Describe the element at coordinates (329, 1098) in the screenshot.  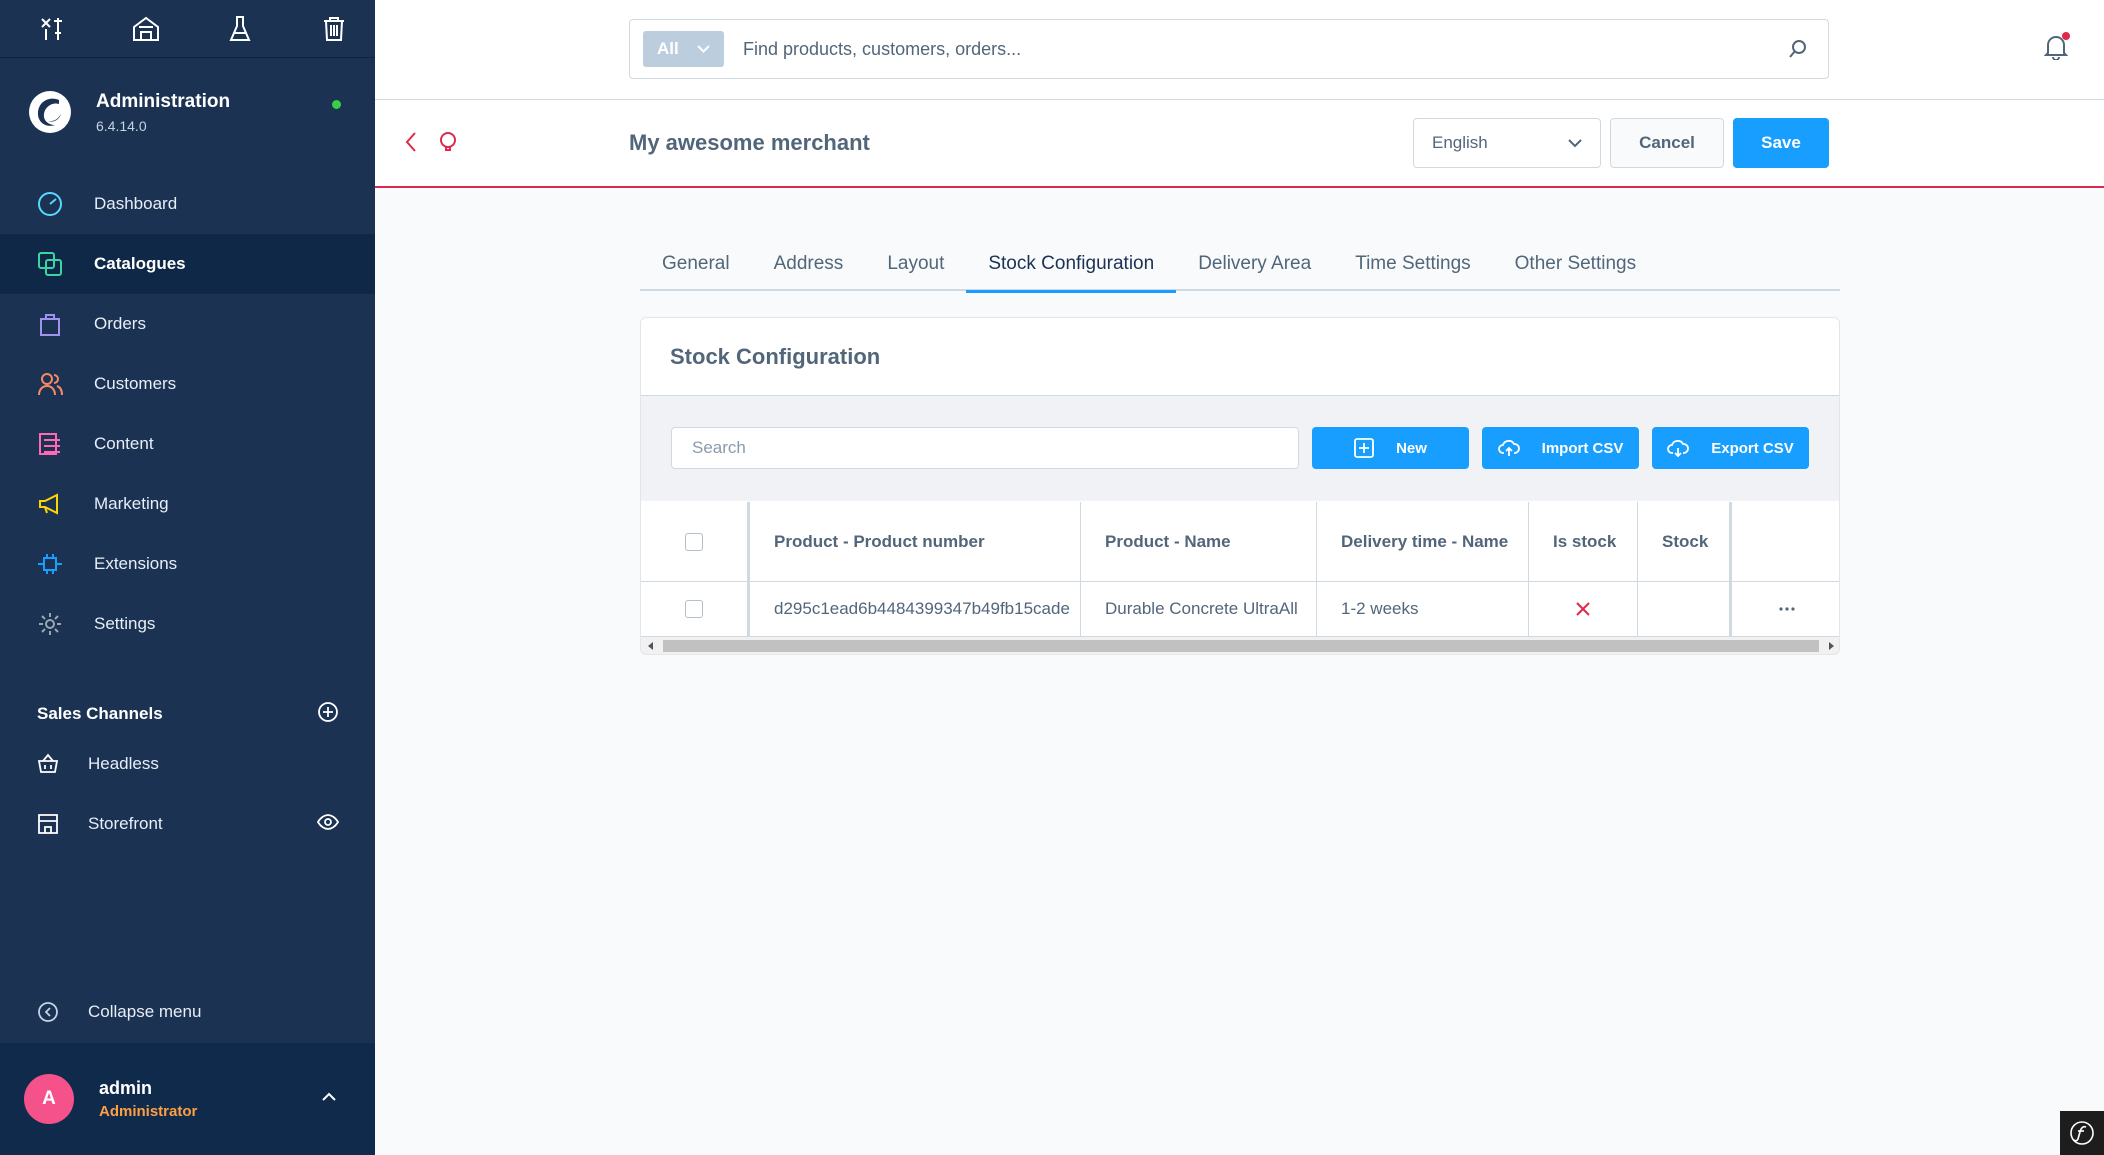
I see `chevron-up-icon` at that location.